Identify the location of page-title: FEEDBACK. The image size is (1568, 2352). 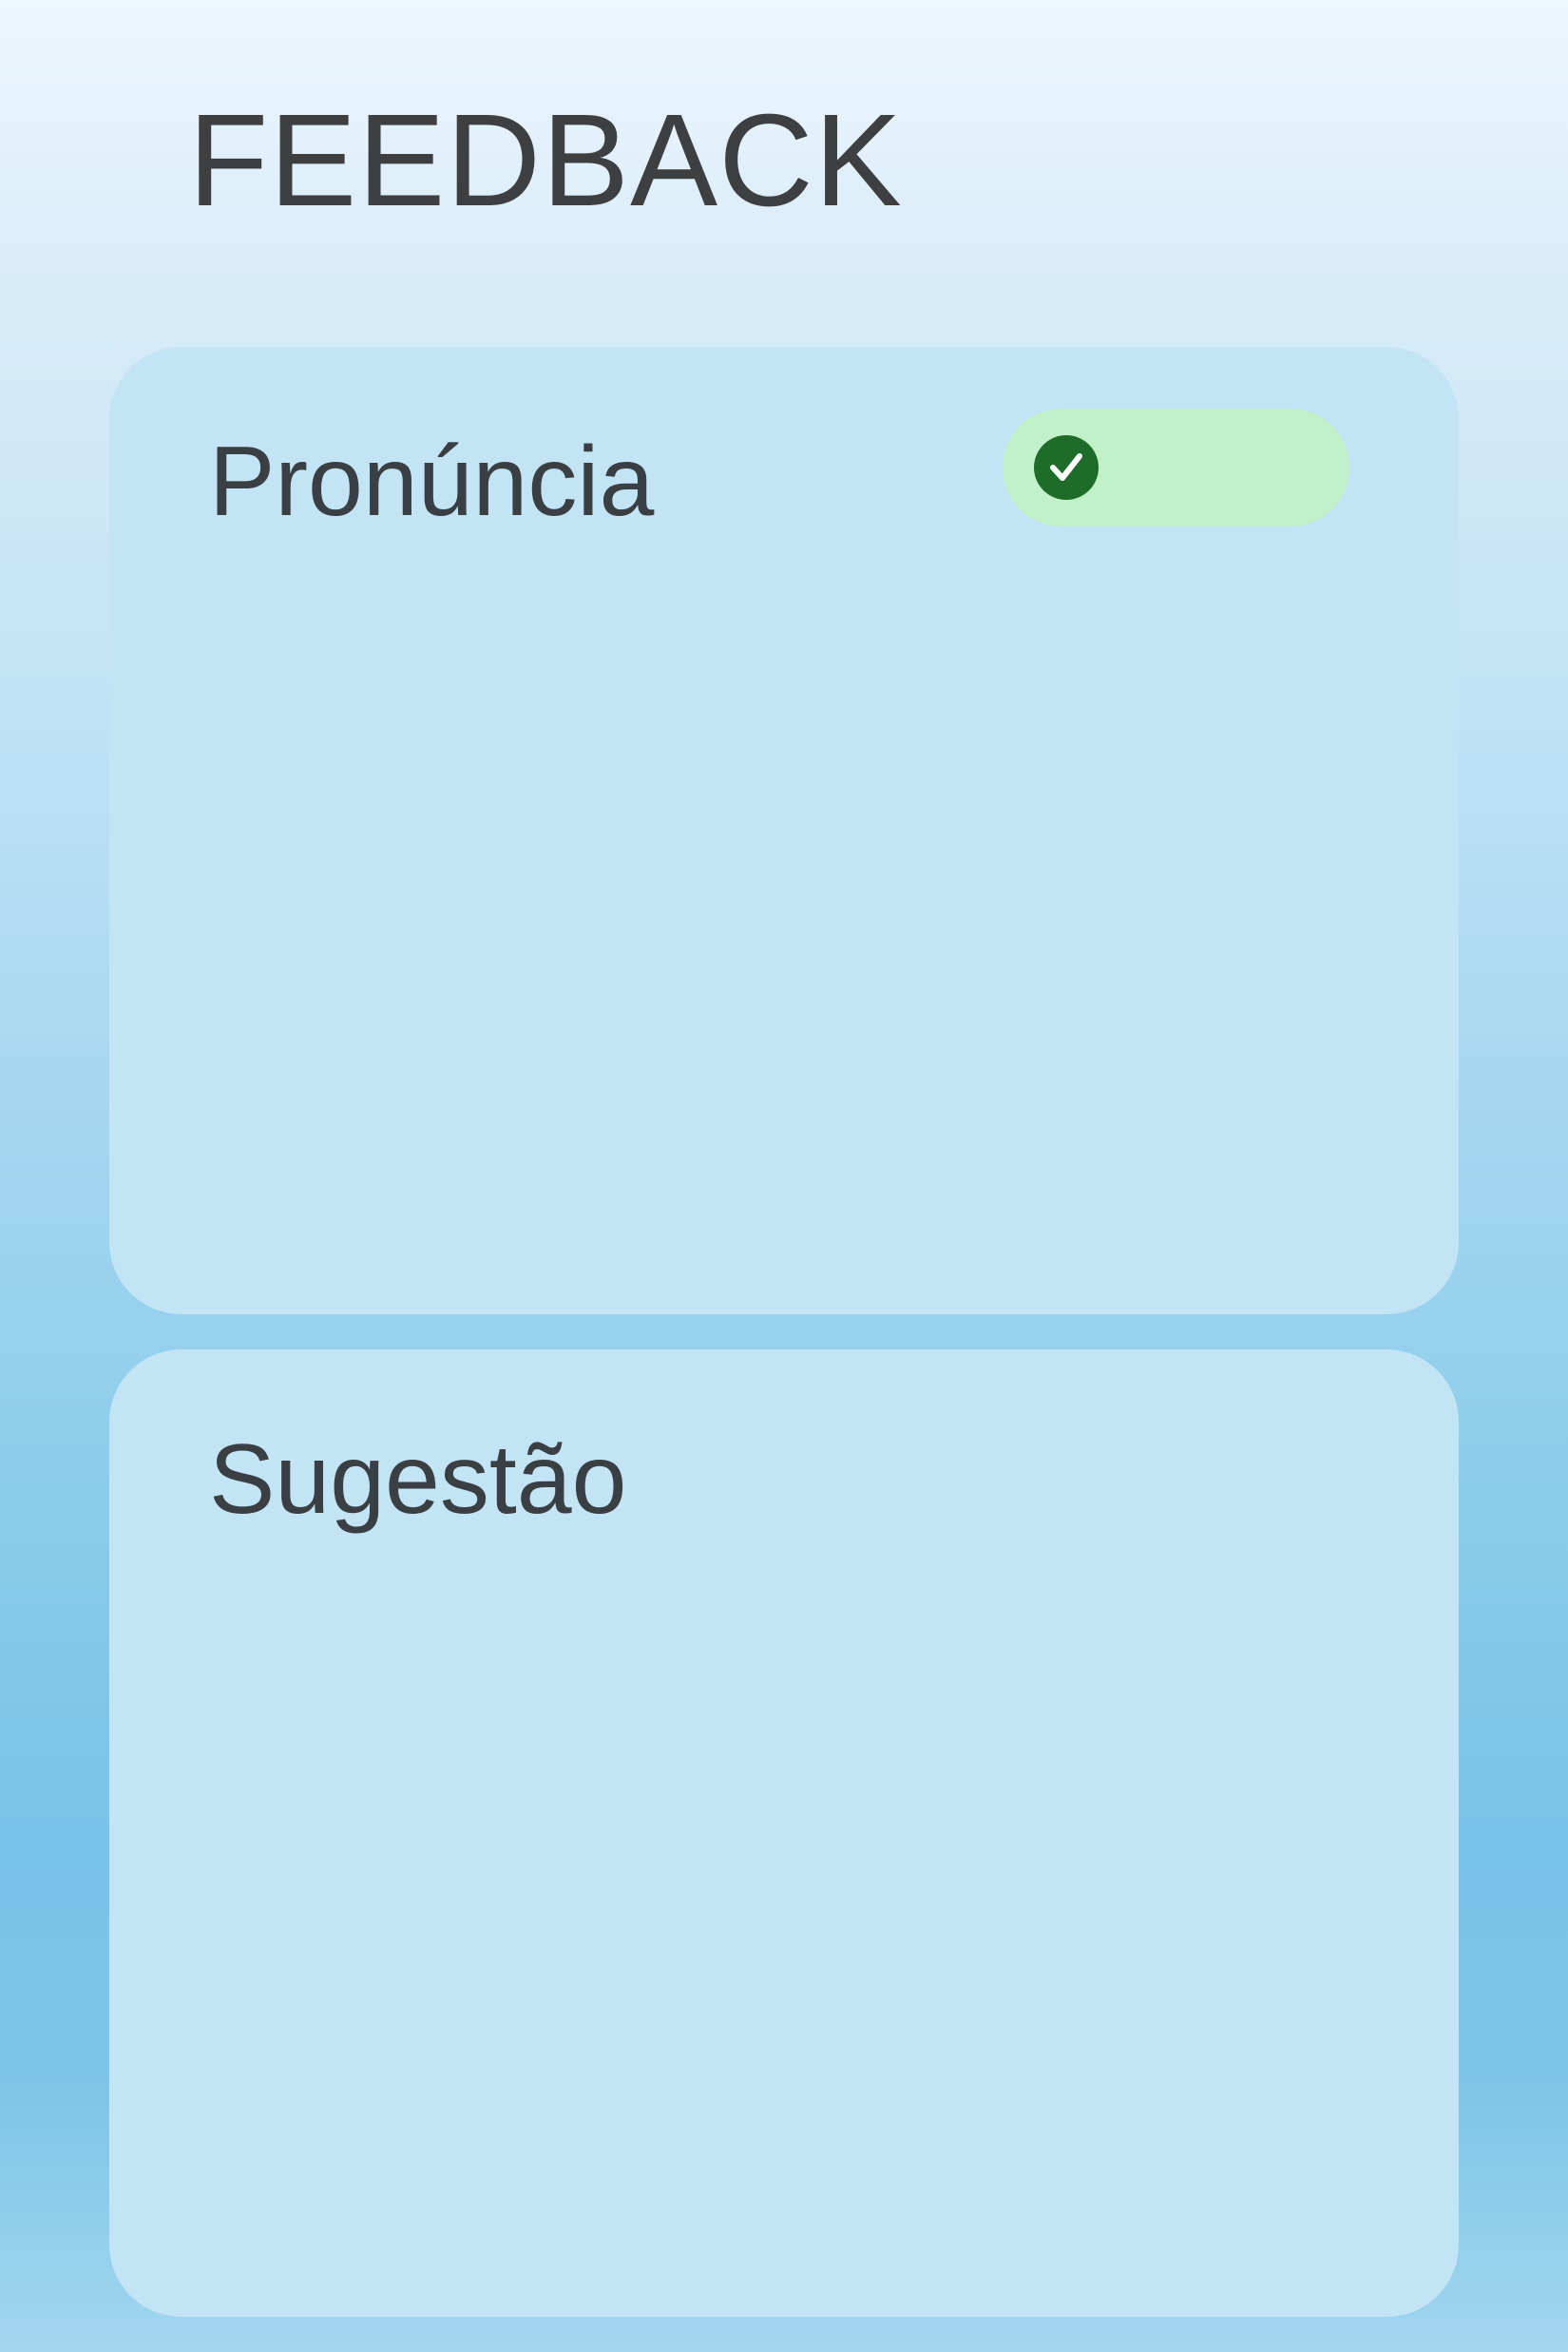
(546, 160).